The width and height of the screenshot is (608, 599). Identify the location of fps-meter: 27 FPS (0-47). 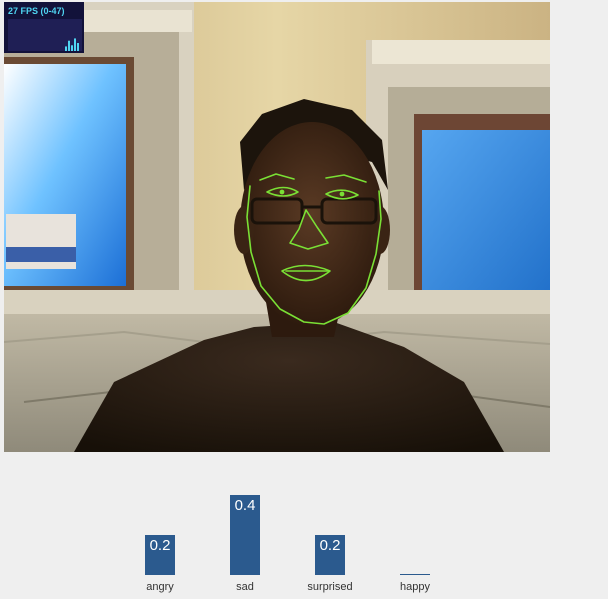
(44, 27).